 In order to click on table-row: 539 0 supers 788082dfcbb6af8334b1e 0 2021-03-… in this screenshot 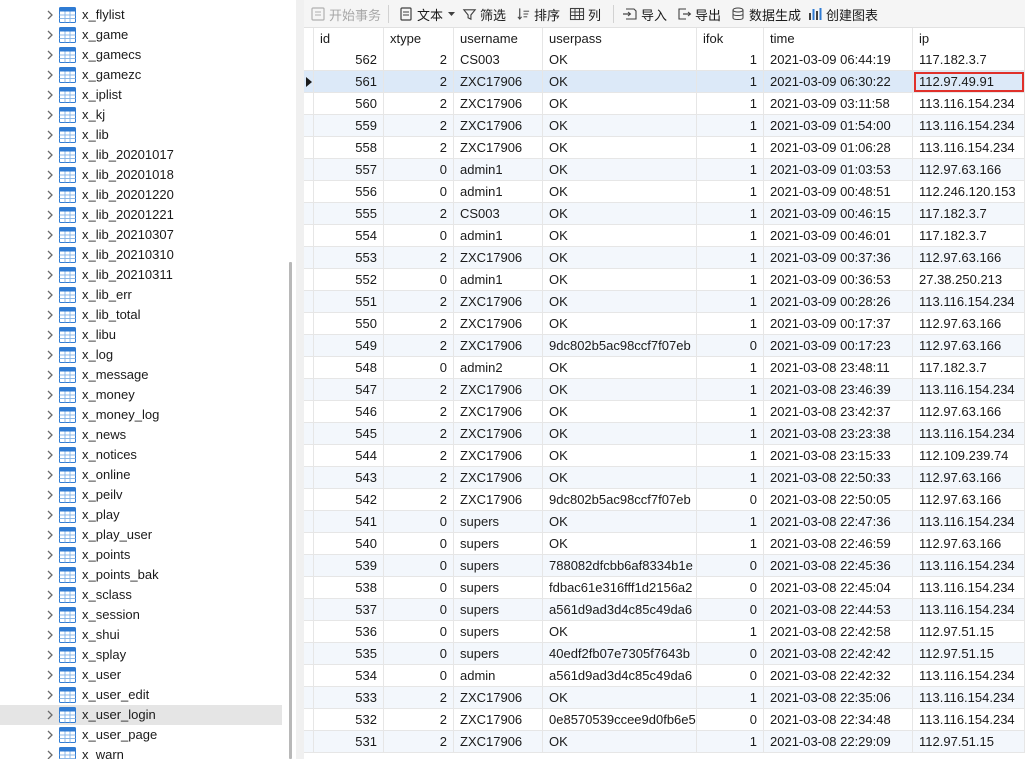, I will do `click(664, 566)`.